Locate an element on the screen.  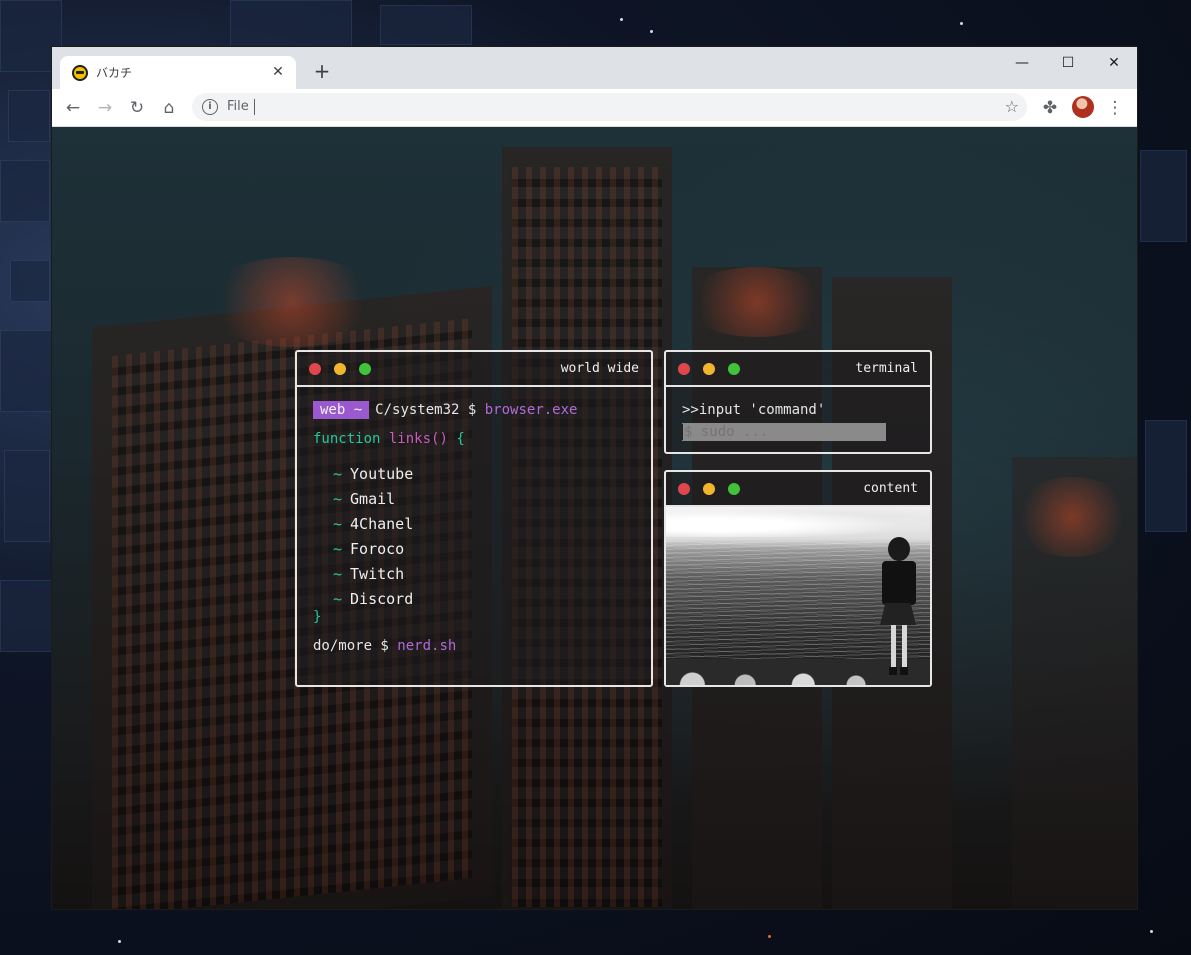
star-icon: ☆ is located at coordinates (1012, 106).